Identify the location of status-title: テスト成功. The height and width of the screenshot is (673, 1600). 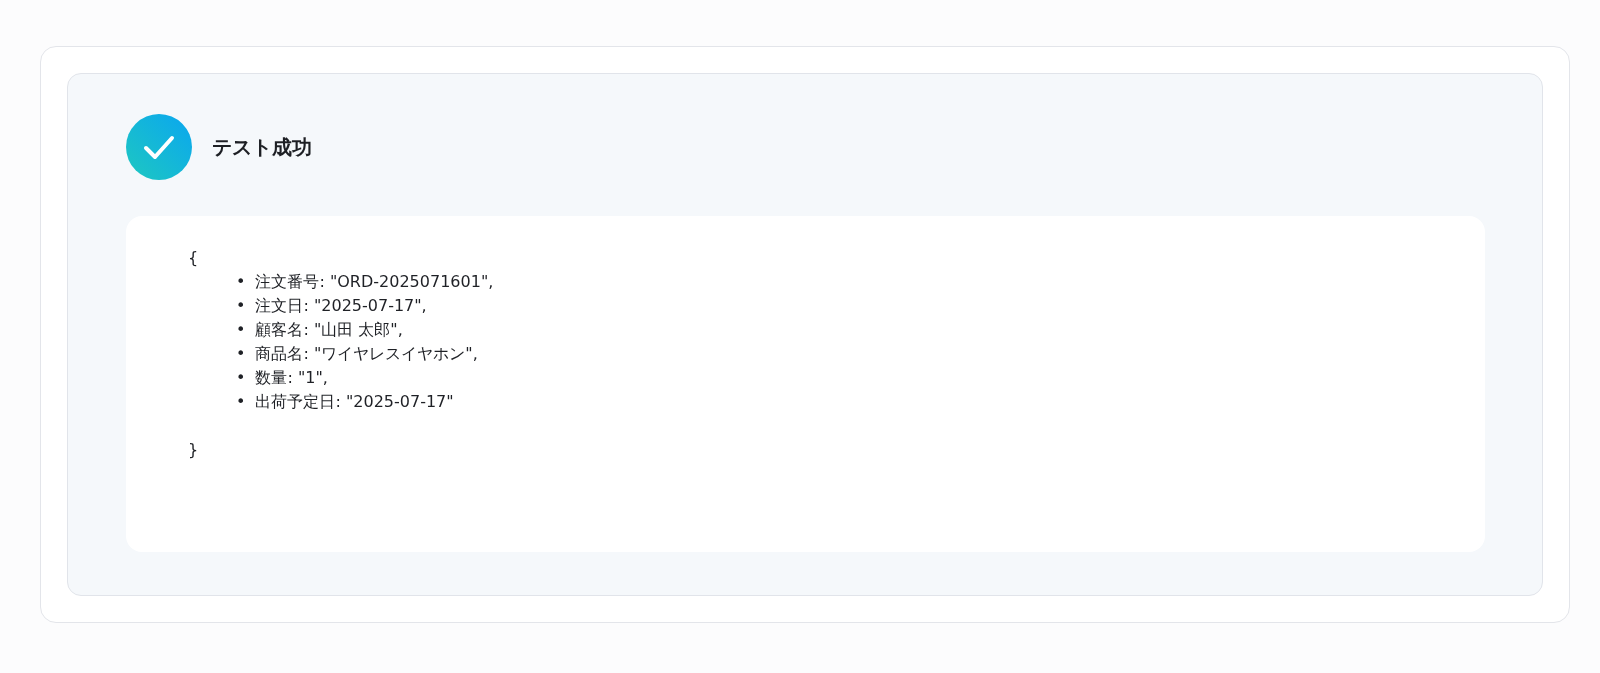
(262, 147).